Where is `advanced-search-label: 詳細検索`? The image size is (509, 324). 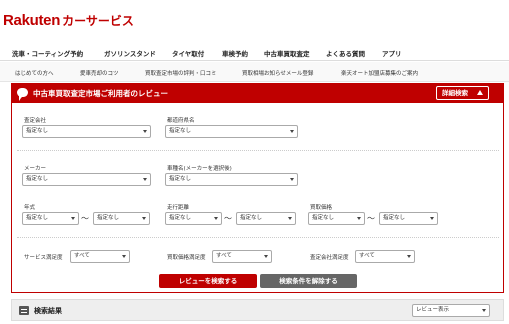 advanced-search-label: 詳細検索 is located at coordinates (455, 93).